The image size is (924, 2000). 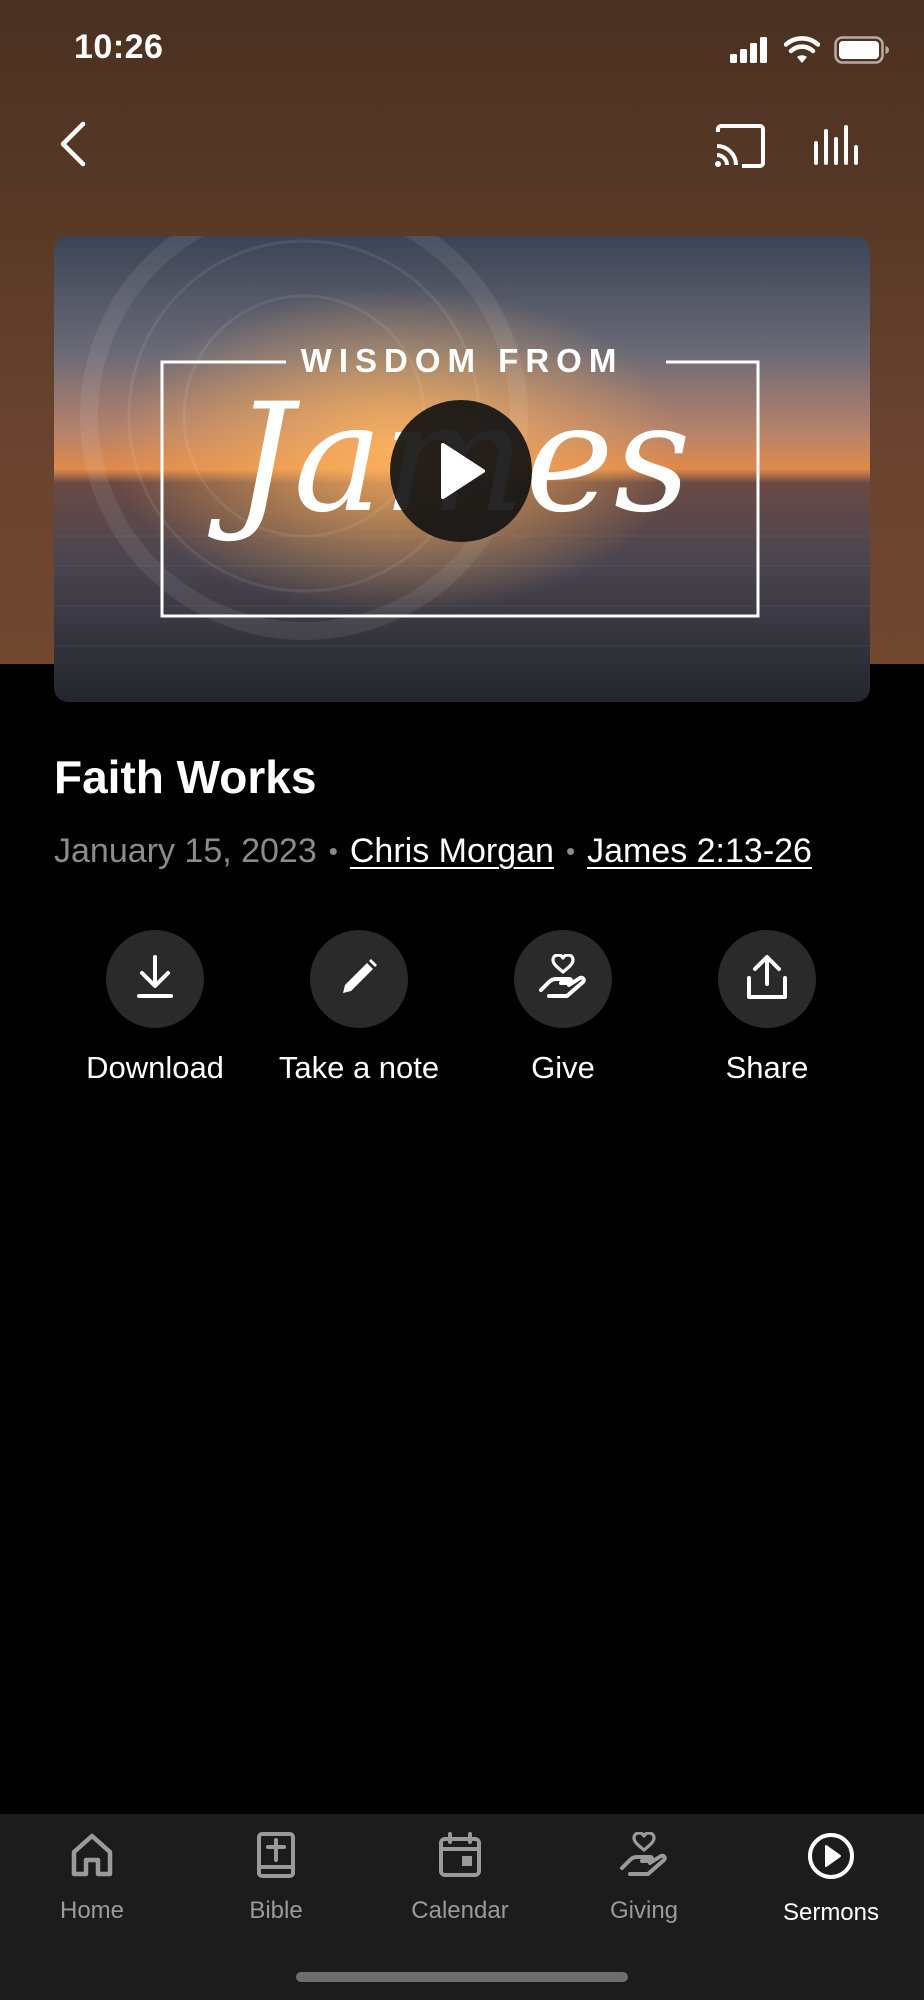 I want to click on wifi-icon, so click(x=802, y=52).